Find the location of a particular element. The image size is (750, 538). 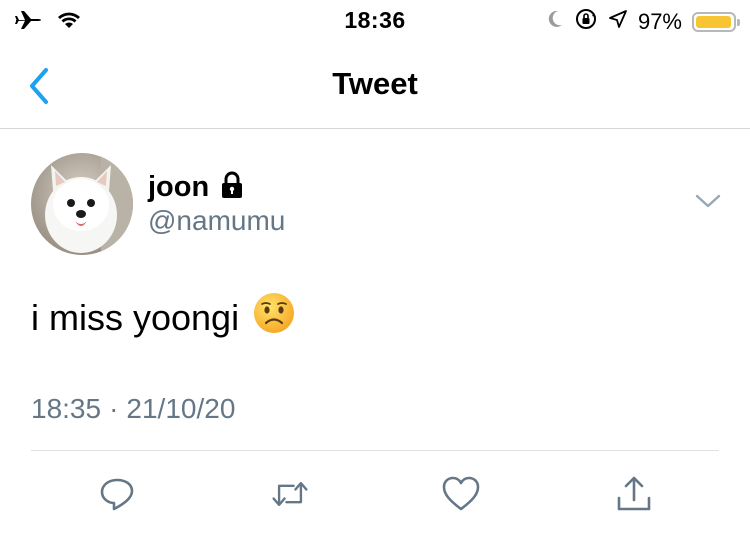

author-display-name: joon is located at coordinates (178, 187).